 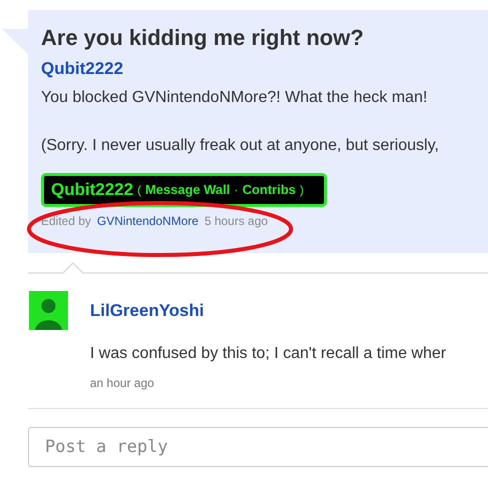 What do you see at coordinates (264, 69) in the screenshot?
I see `author-link: Qubit2222` at bounding box center [264, 69].